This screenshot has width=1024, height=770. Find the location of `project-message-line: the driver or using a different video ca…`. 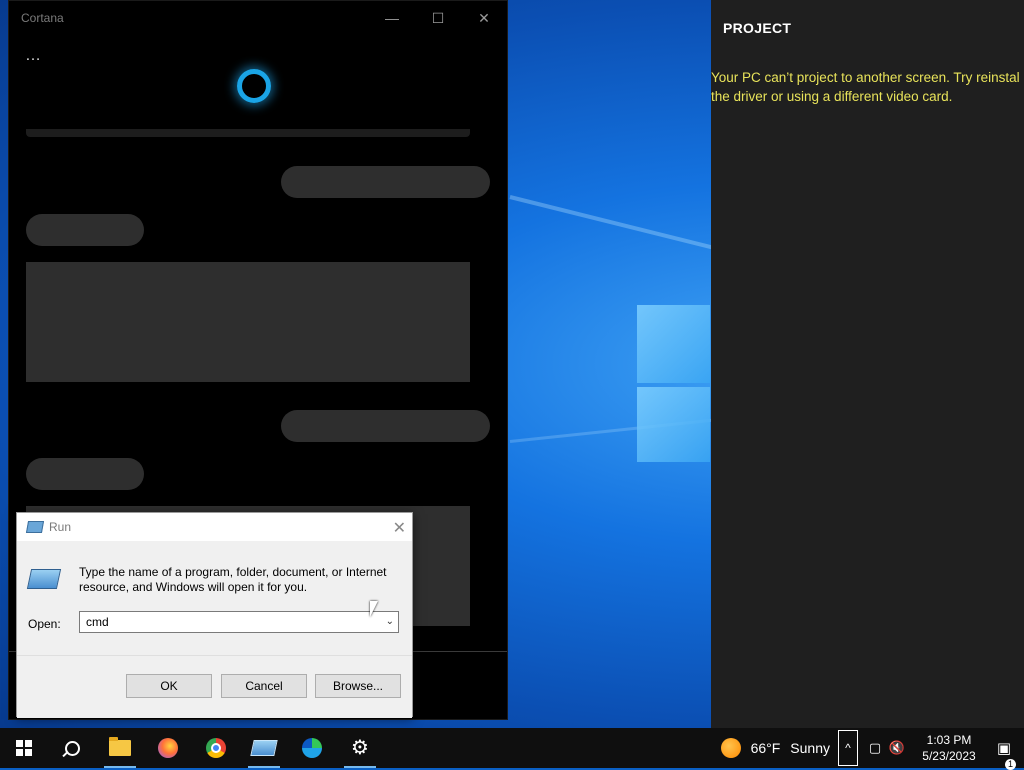

project-message-line: the driver or using a different video ca… is located at coordinates (832, 96).